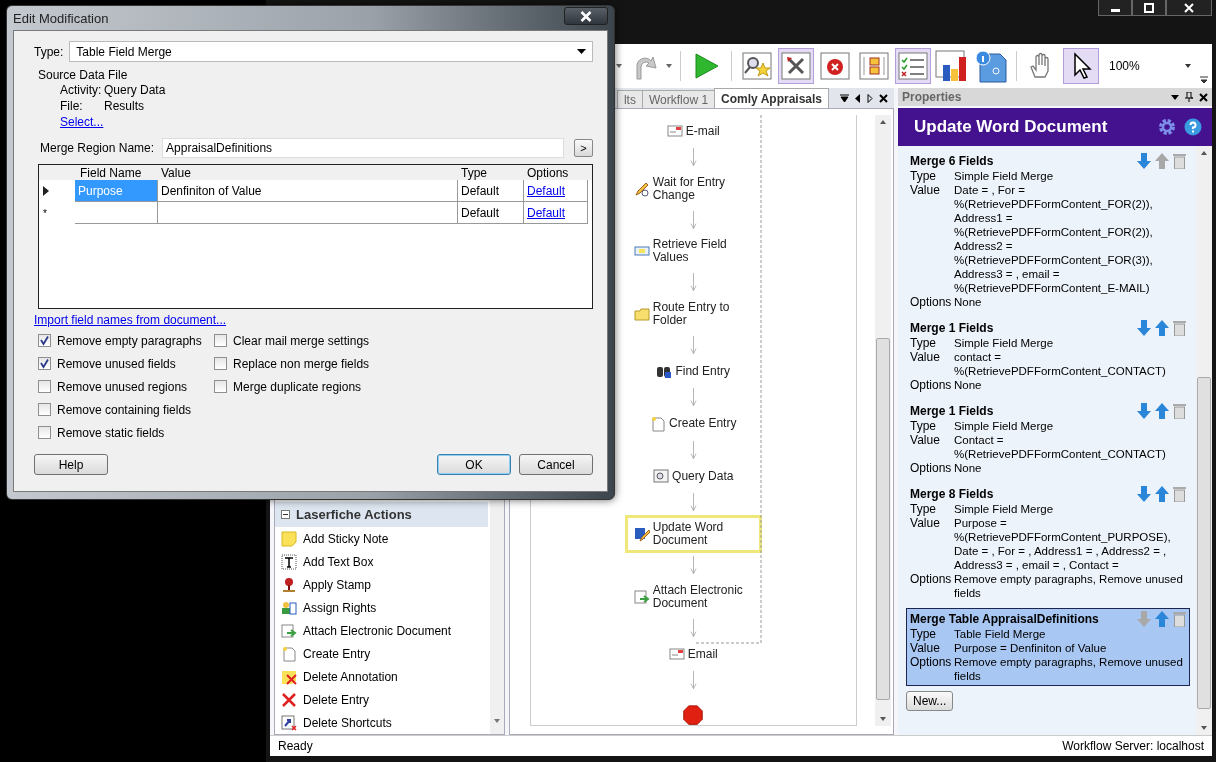 Image resolution: width=1216 pixels, height=762 pixels. Describe the element at coordinates (381, 514) in the screenshot. I see `group-header: Laserfiche Actions` at that location.